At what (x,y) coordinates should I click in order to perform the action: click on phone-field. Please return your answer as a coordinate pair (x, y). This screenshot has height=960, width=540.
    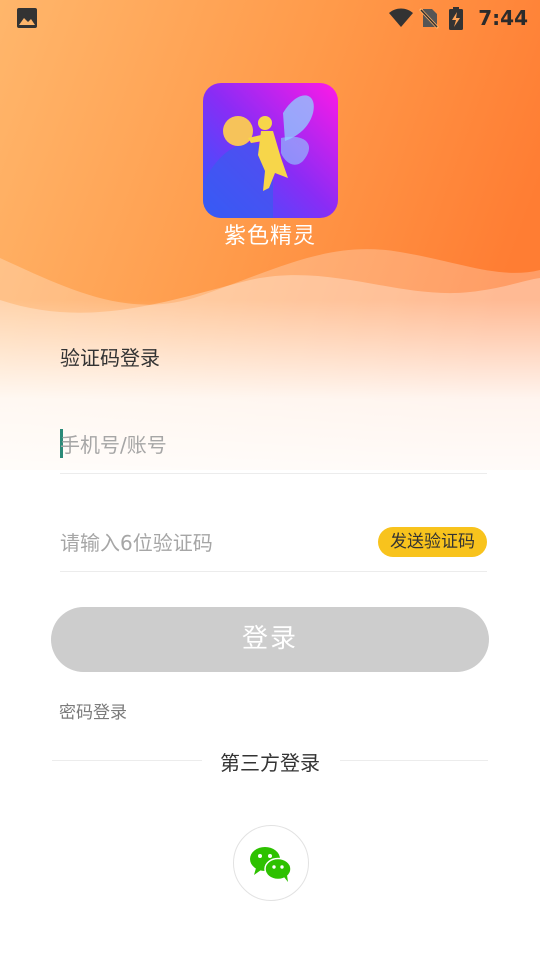
    Looking at the image, I should click on (273, 446).